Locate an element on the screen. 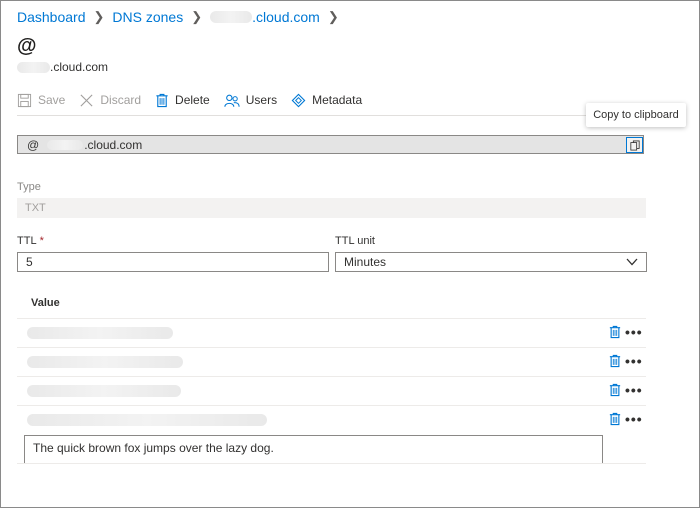 The image size is (700, 508). row-divider is located at coordinates (331, 463).